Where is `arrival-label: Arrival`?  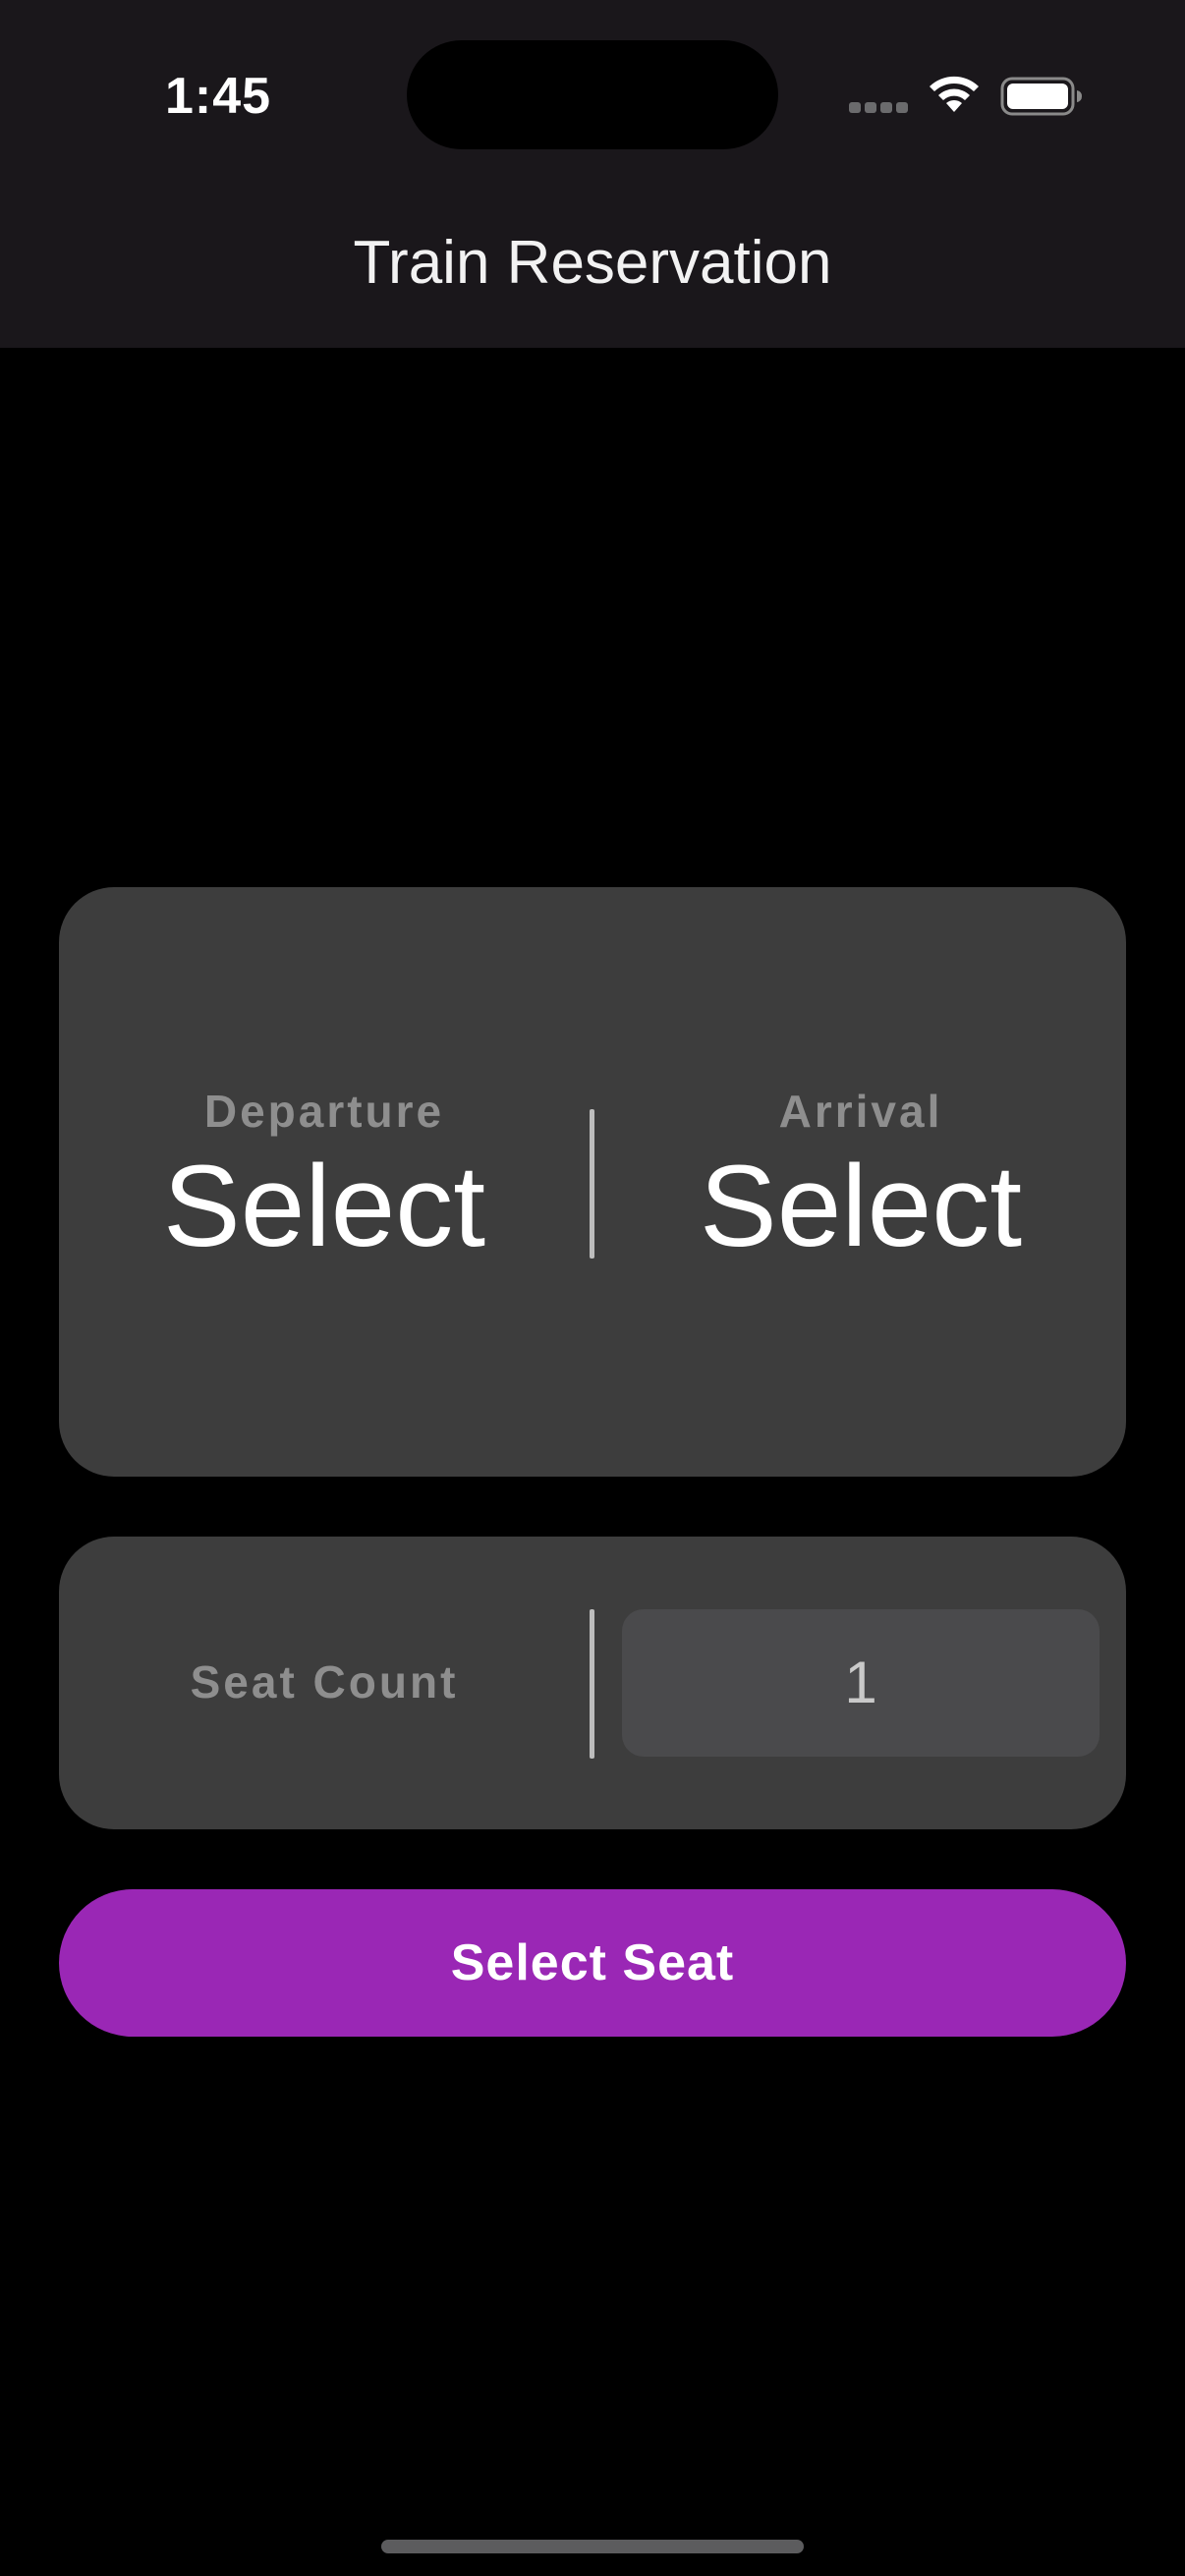 arrival-label: Arrival is located at coordinates (861, 1111).